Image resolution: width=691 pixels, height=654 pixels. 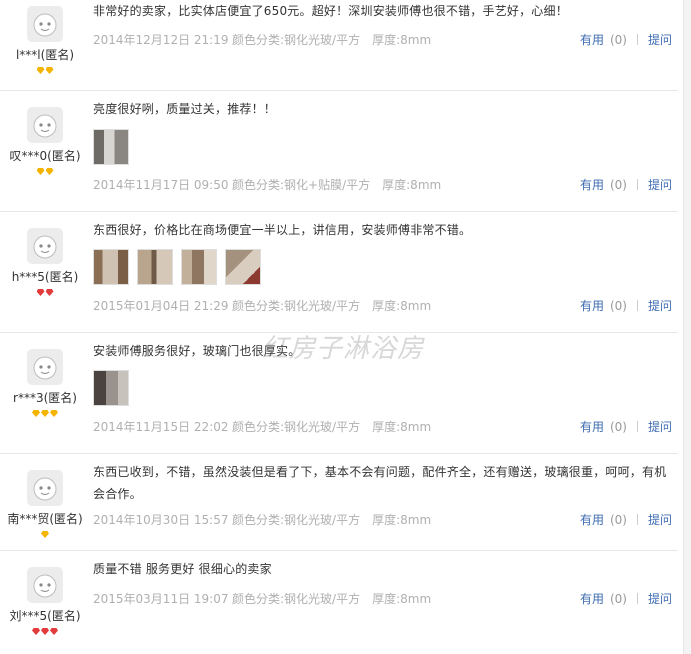 I want to click on reviewer: r***3(匿名), so click(x=45, y=383).